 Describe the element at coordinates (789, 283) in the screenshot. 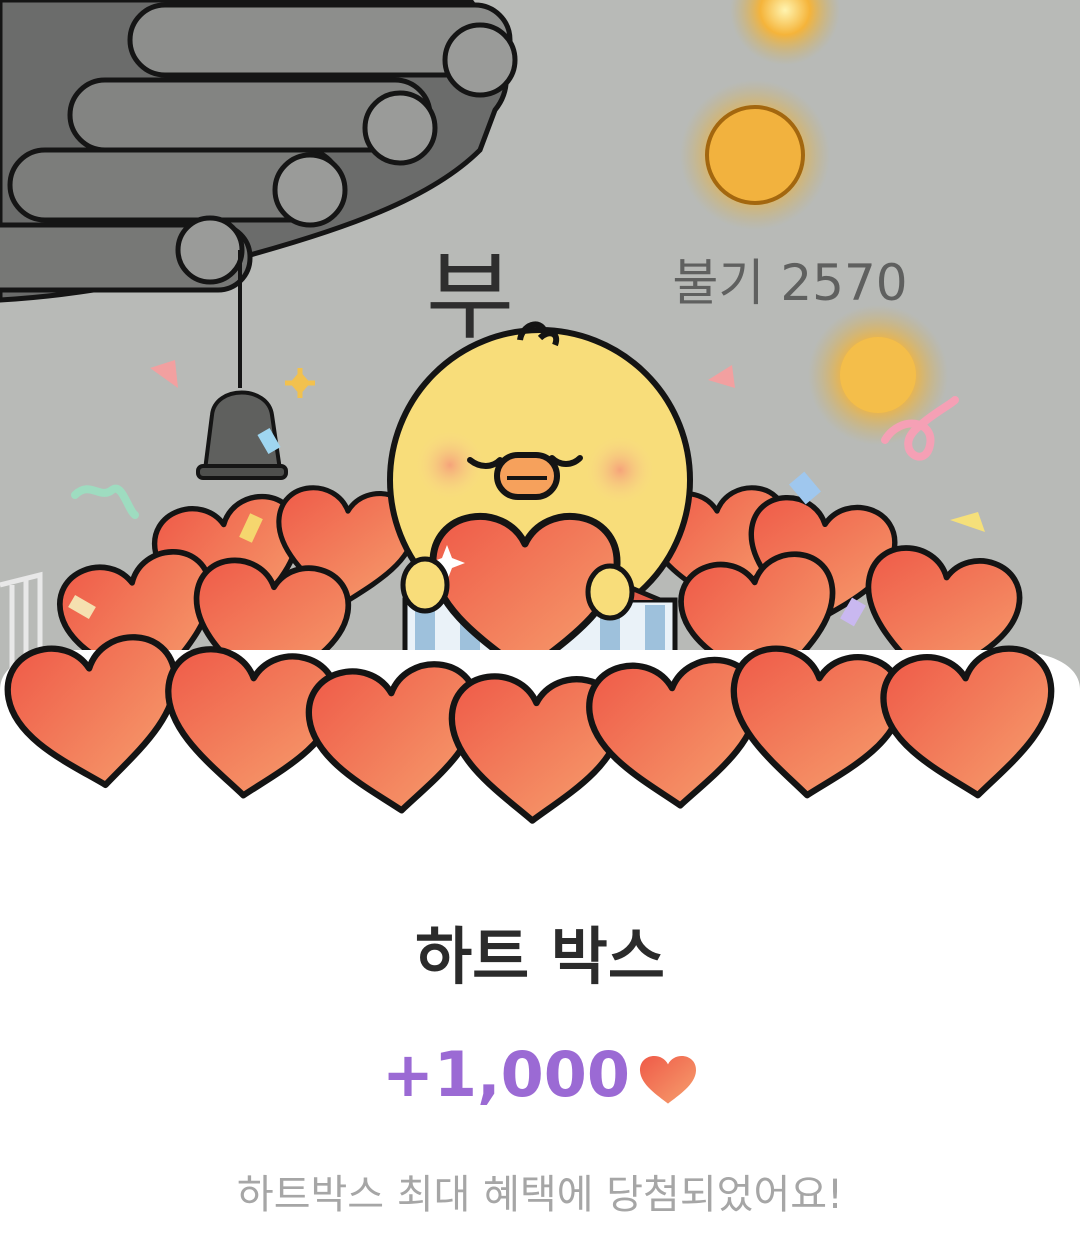

I see `background-caption: 불기 2570` at that location.